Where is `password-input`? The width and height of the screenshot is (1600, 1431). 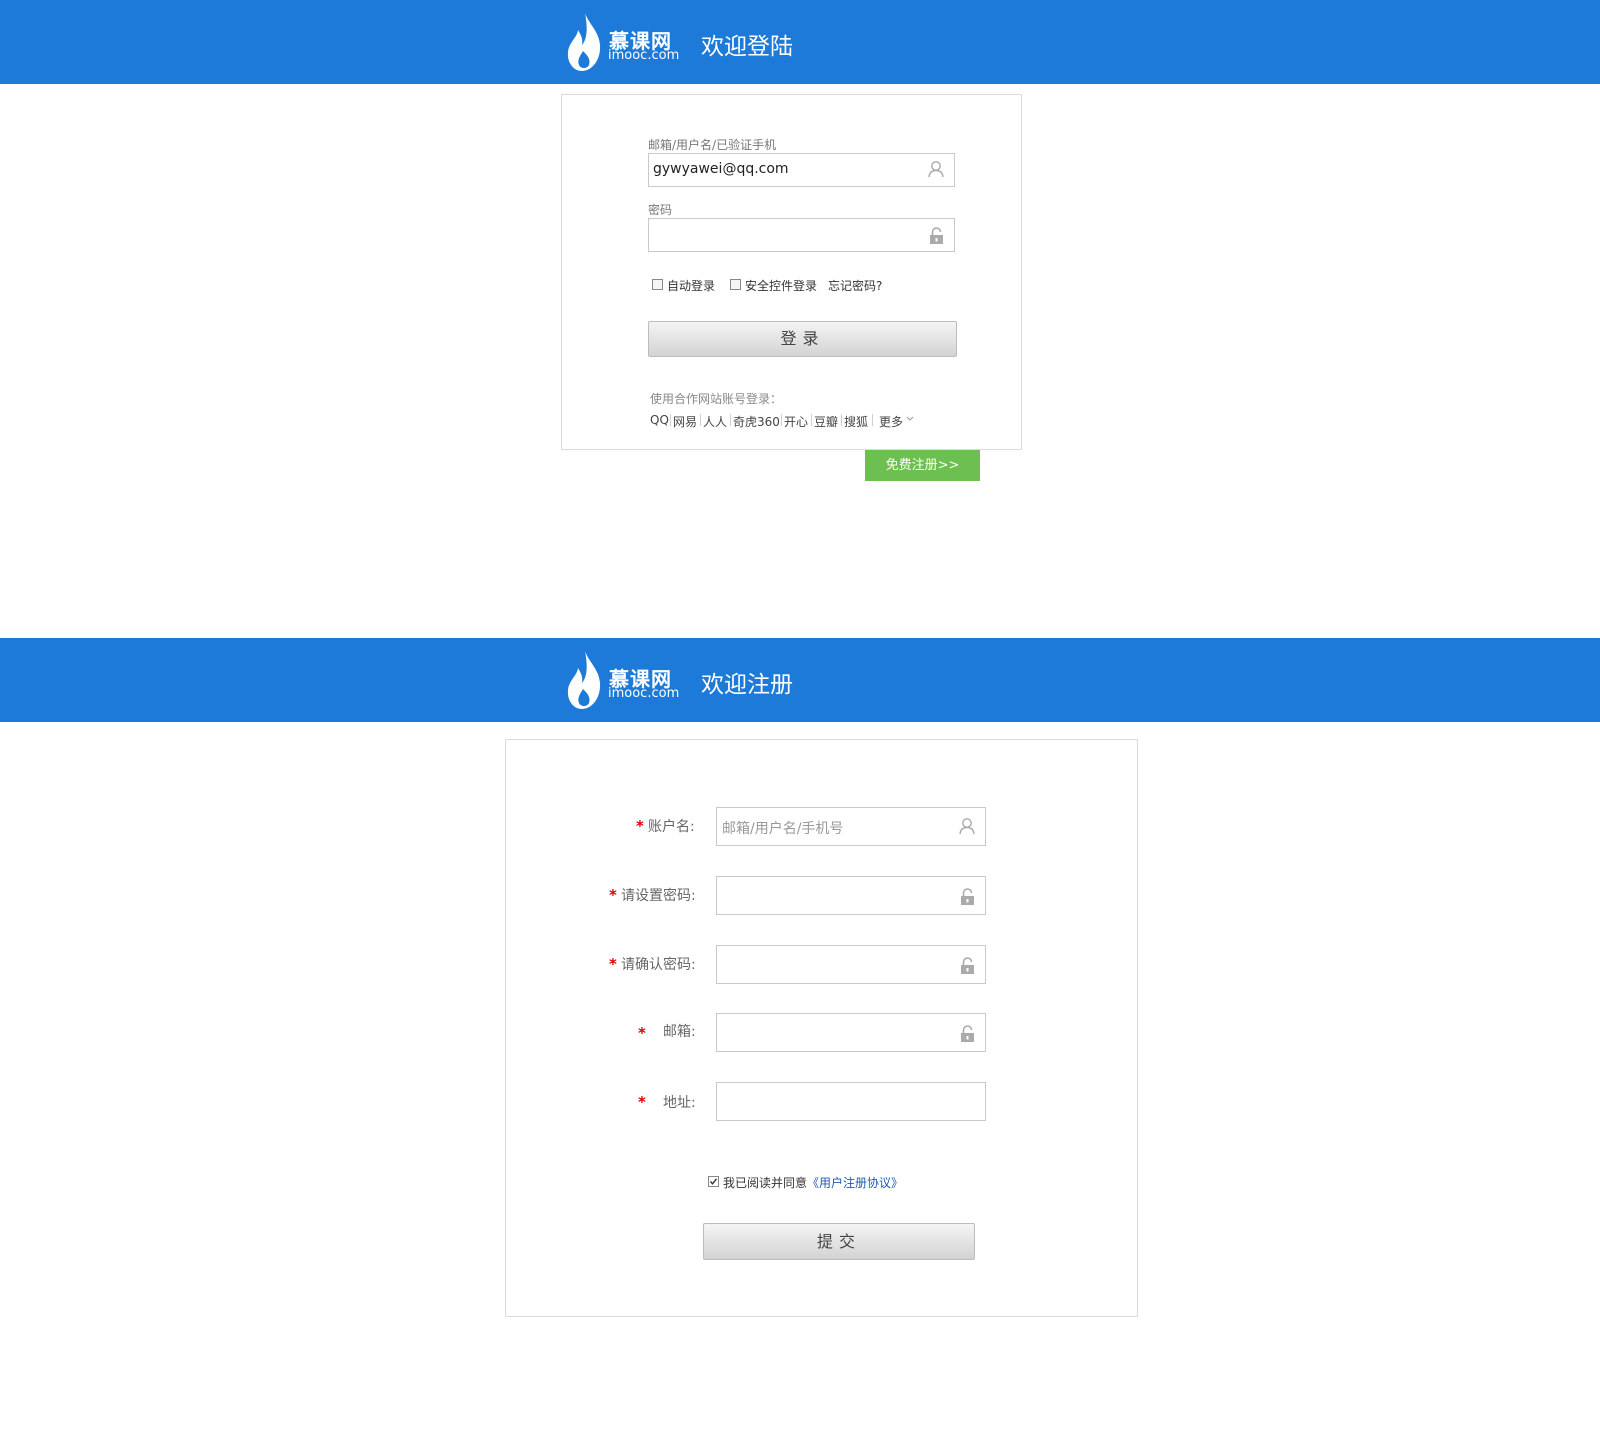 password-input is located at coordinates (801, 235).